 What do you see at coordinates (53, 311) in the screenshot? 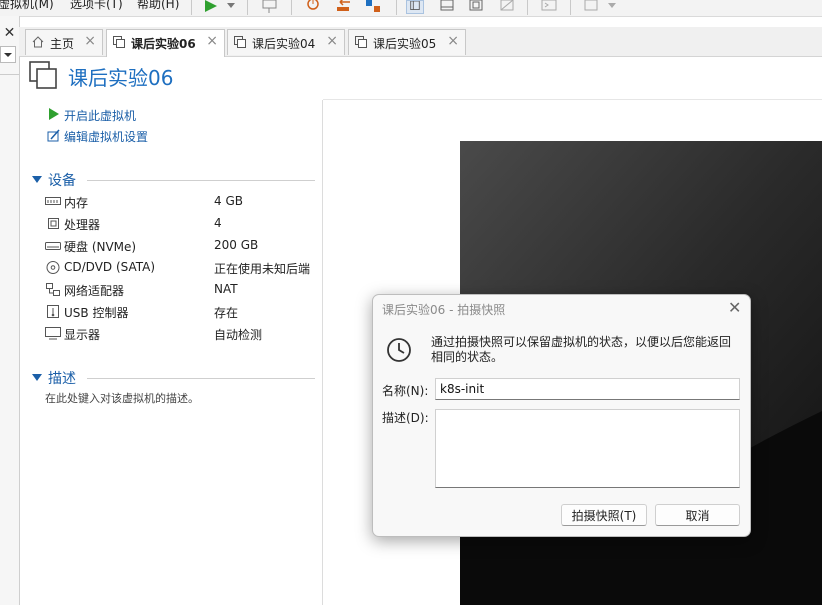
I see `usb-icon` at bounding box center [53, 311].